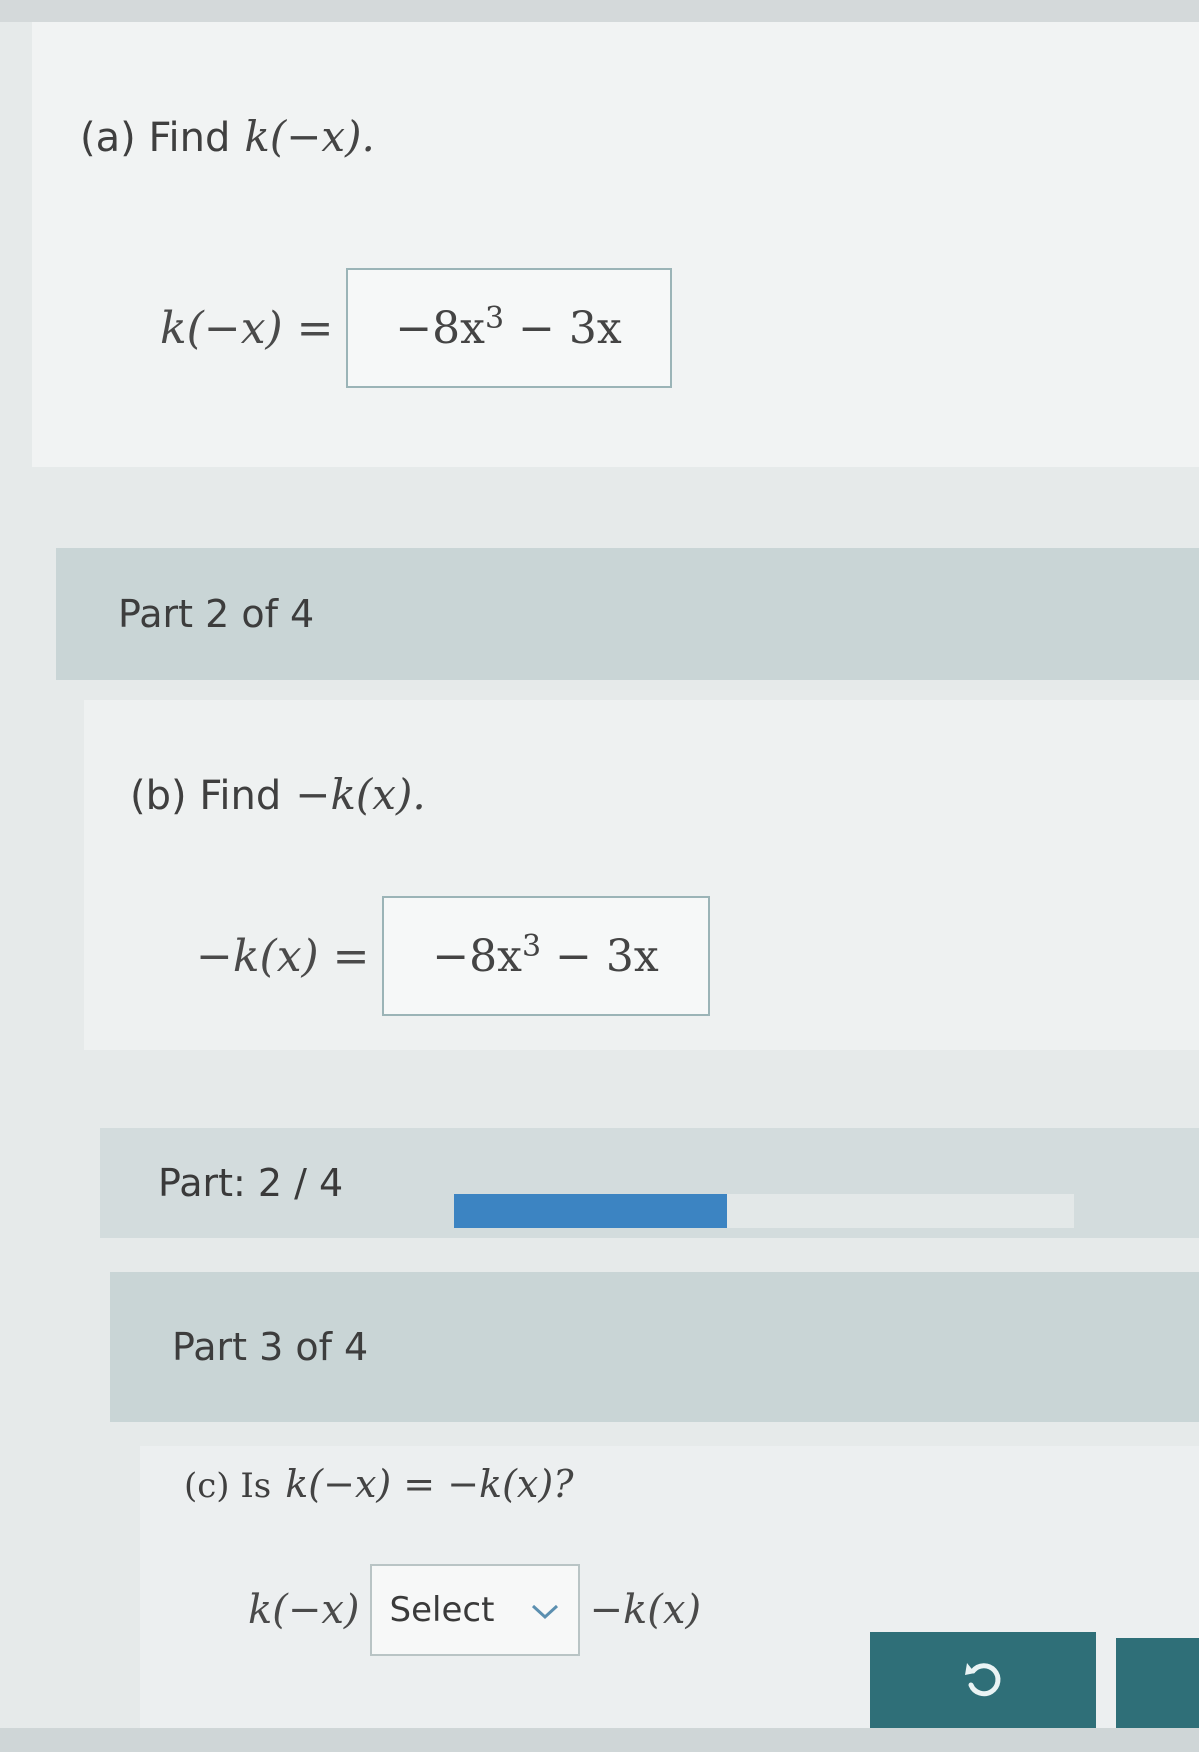 Image resolution: width=1199 pixels, height=1752 pixels. I want to click on progress-label: Part: 2 / 4, so click(251, 1183).